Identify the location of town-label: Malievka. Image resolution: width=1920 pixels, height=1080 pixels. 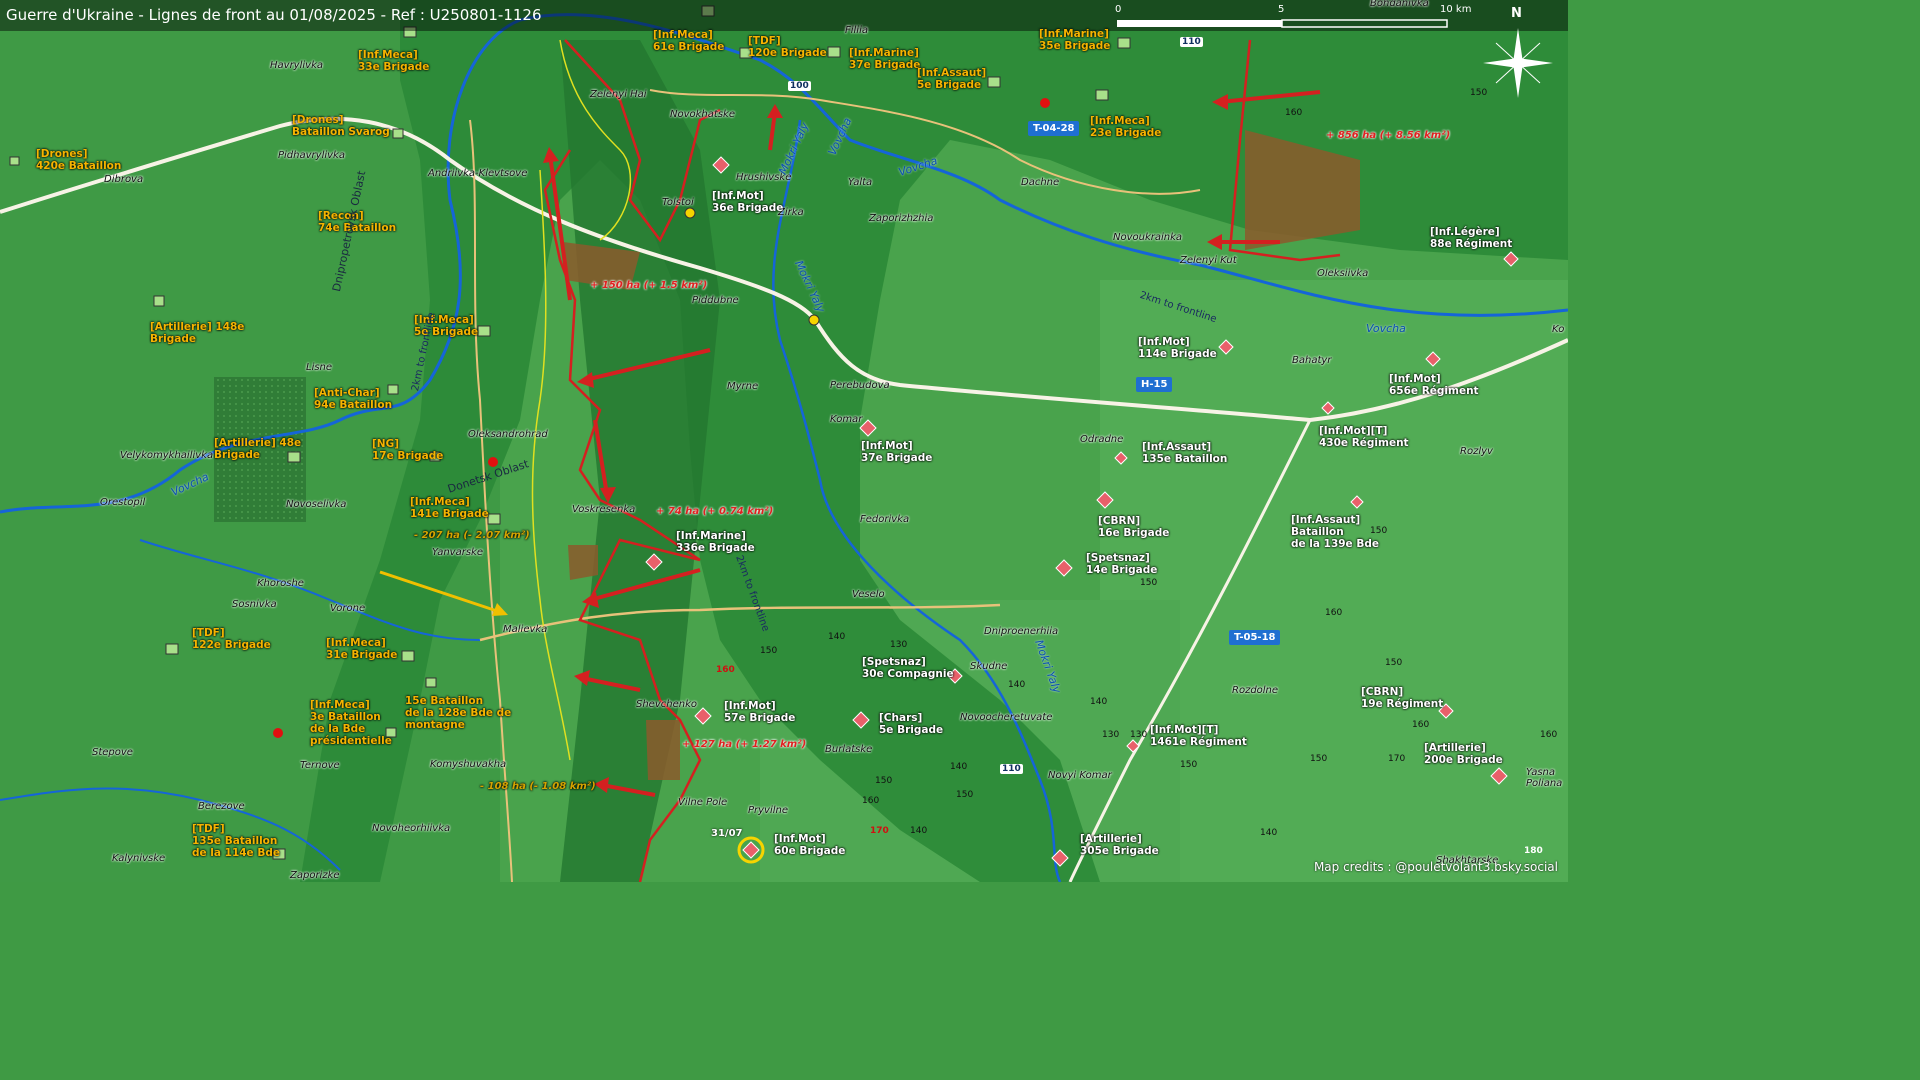
(525, 629).